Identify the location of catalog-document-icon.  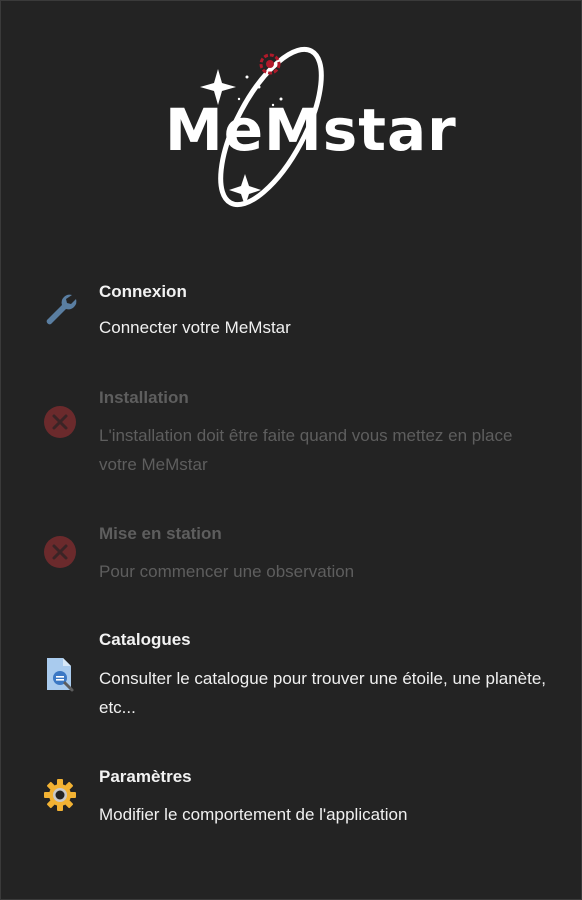
(60, 675).